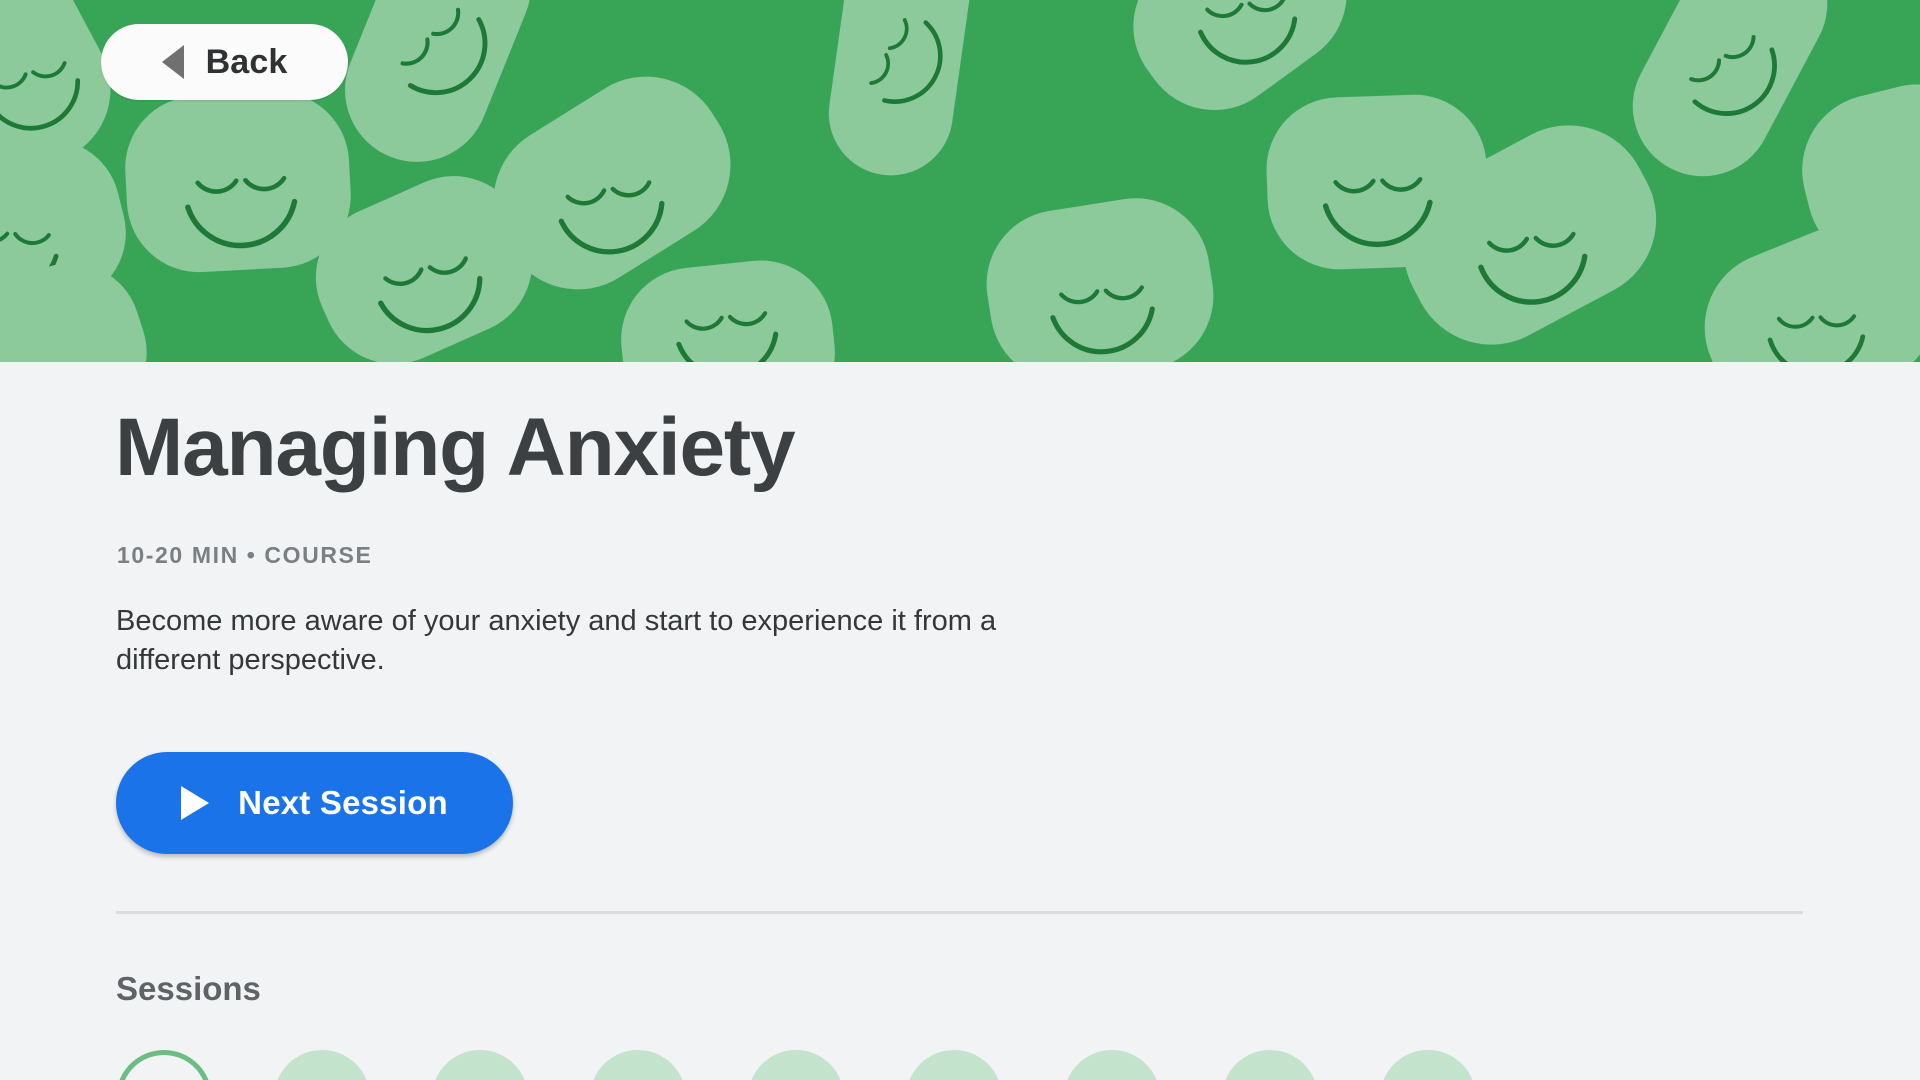 This screenshot has width=1920, height=1080. Describe the element at coordinates (245, 555) in the screenshot. I see `course-meta: 10-20 MIN • COURSE` at that location.